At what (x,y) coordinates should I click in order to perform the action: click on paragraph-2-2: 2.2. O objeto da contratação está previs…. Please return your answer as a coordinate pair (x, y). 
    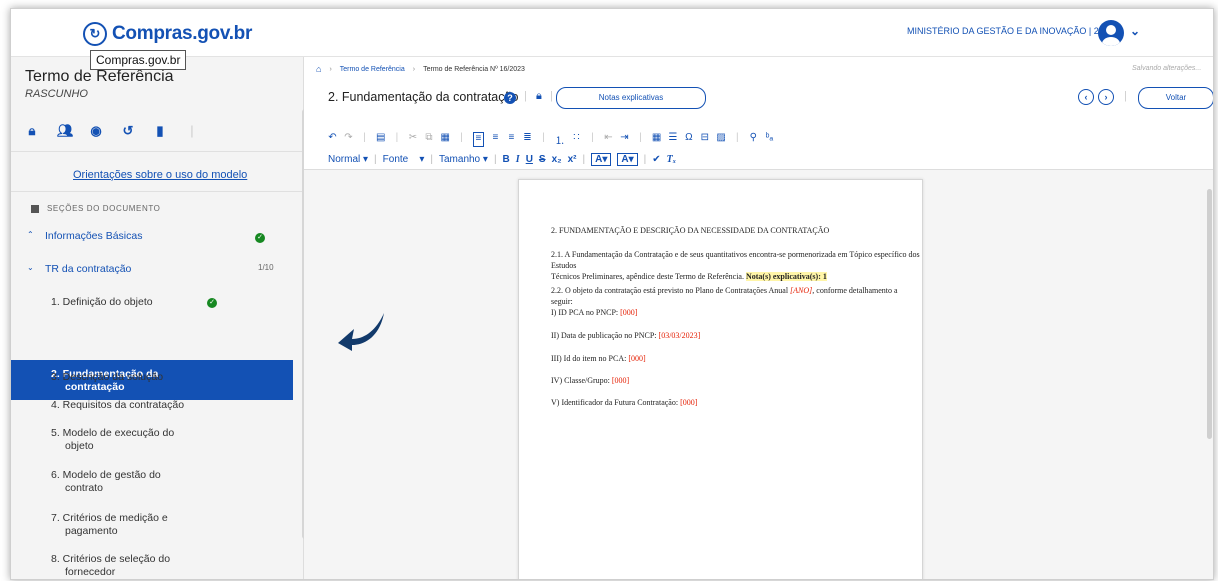
    Looking at the image, I should click on (724, 296).